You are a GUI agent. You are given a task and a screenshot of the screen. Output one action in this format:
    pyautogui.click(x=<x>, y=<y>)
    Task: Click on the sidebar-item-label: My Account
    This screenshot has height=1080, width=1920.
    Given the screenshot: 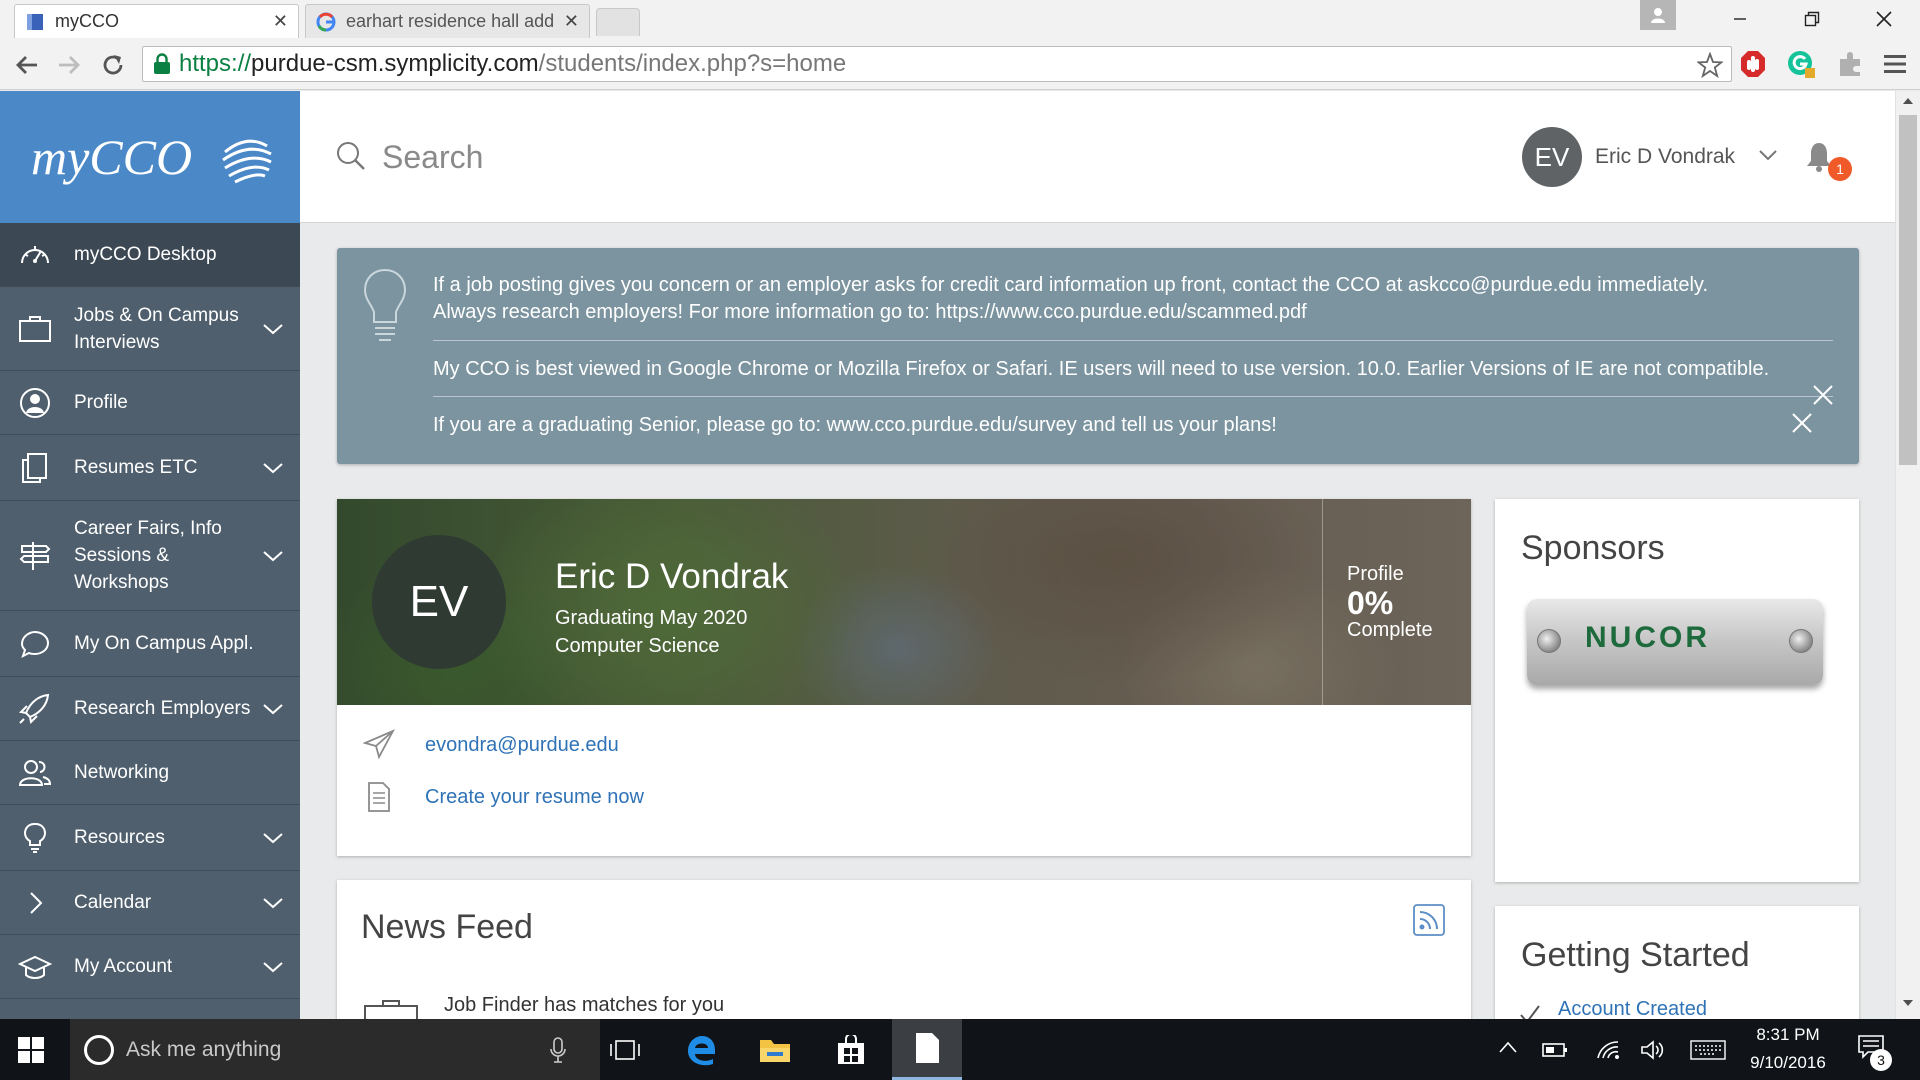 What is the action you would take?
    pyautogui.click(x=123, y=966)
    